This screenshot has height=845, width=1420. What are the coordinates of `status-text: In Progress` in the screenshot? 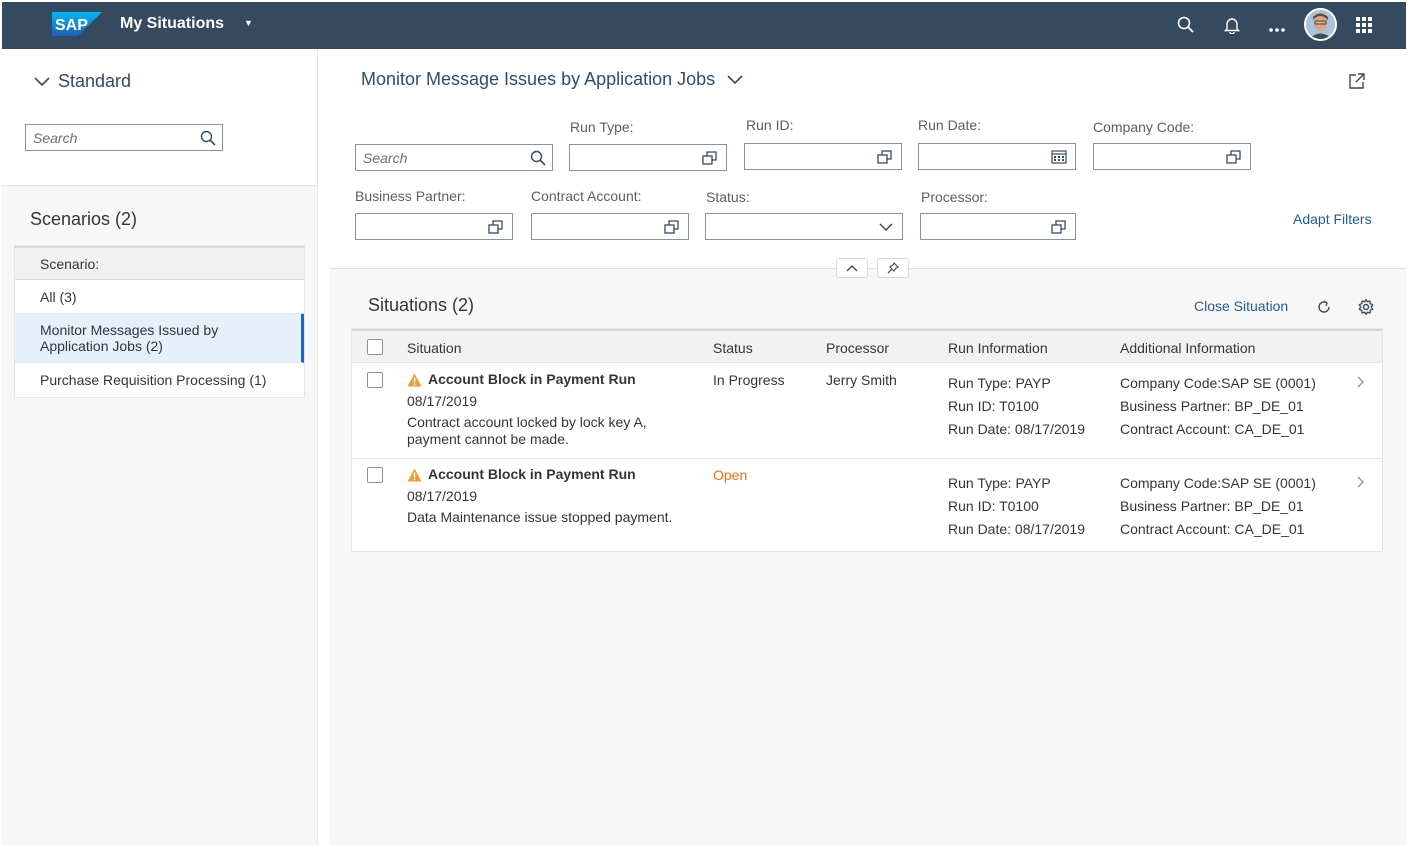 It's located at (749, 380).